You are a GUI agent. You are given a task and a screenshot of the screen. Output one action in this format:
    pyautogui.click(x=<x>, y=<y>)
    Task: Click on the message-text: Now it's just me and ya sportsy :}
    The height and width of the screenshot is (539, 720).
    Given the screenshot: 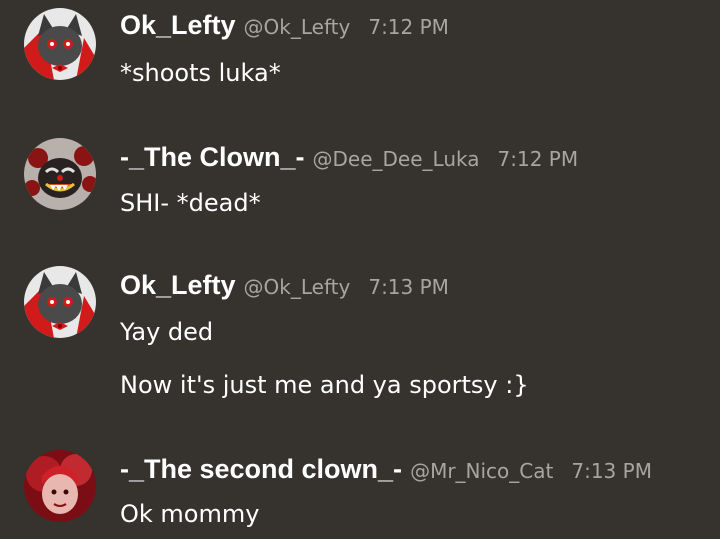 What is the action you would take?
    pyautogui.click(x=324, y=385)
    